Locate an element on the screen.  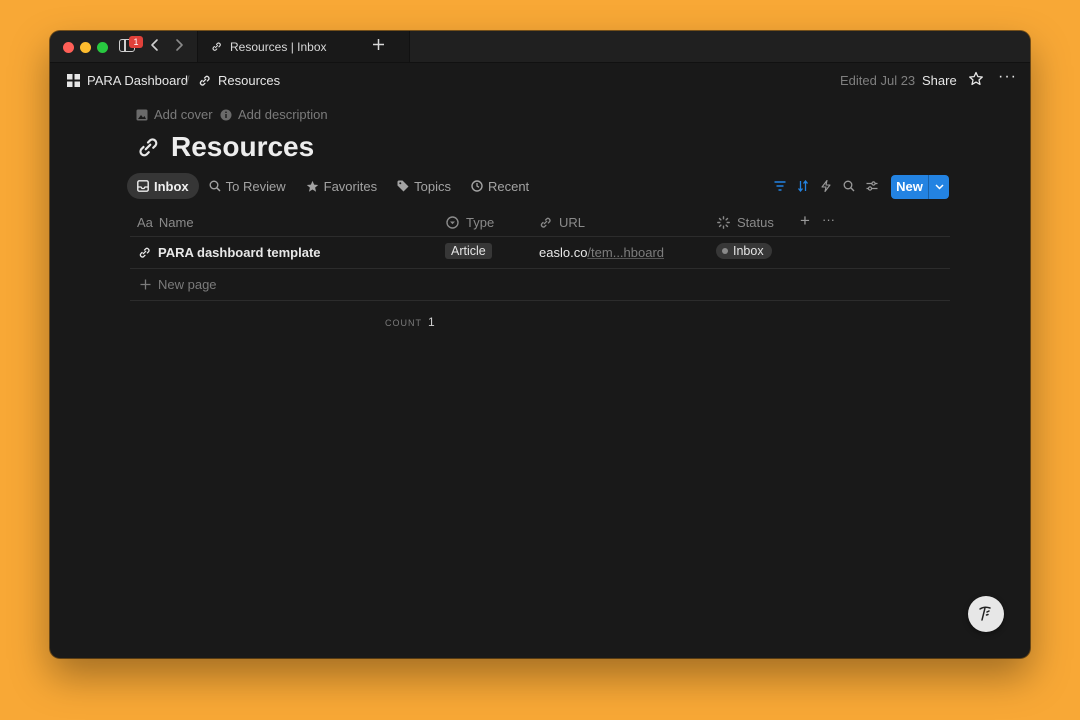
chevron-down-icon is located at coordinates (938, 187).